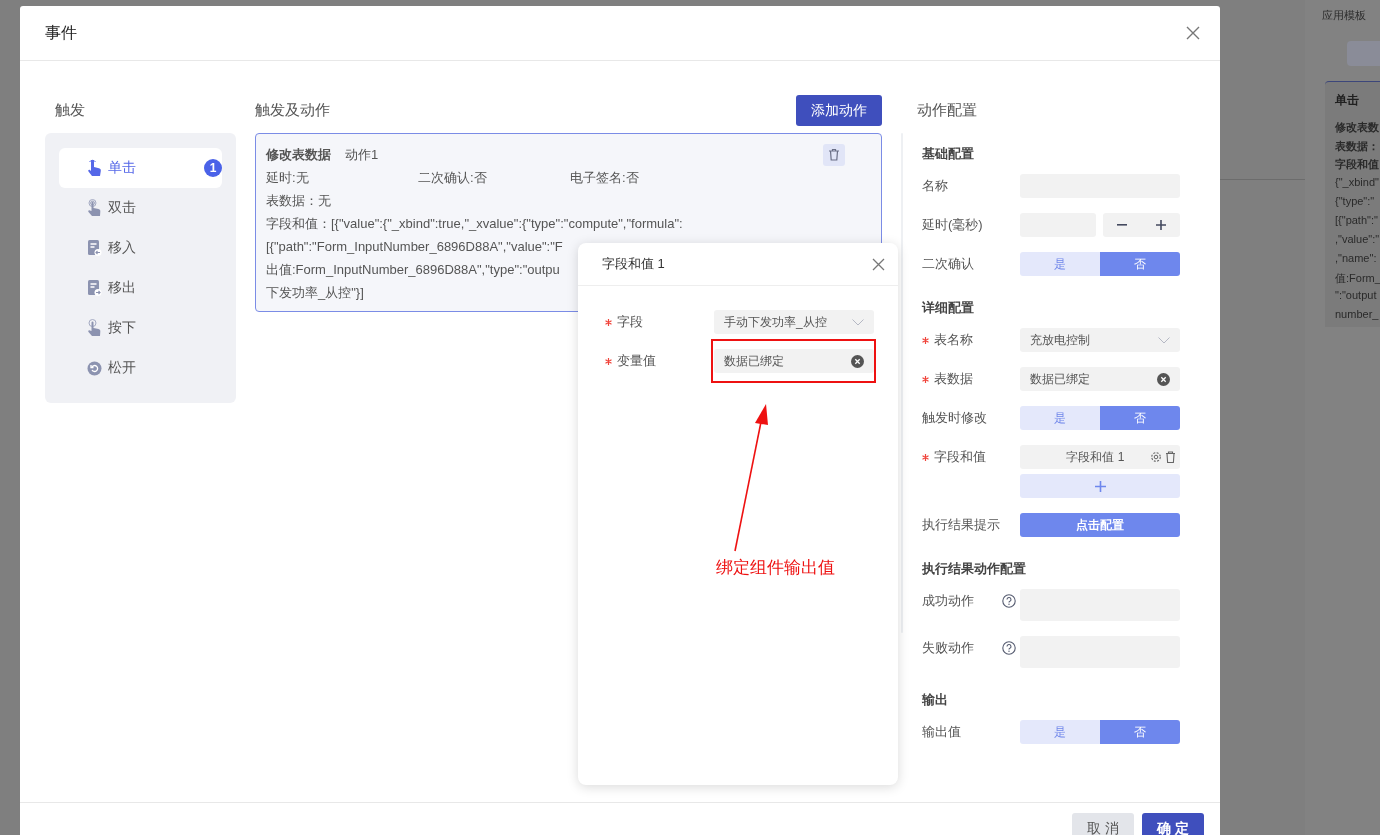  Describe the element at coordinates (630, 322) in the screenshot. I see `field-label: 字段` at that location.